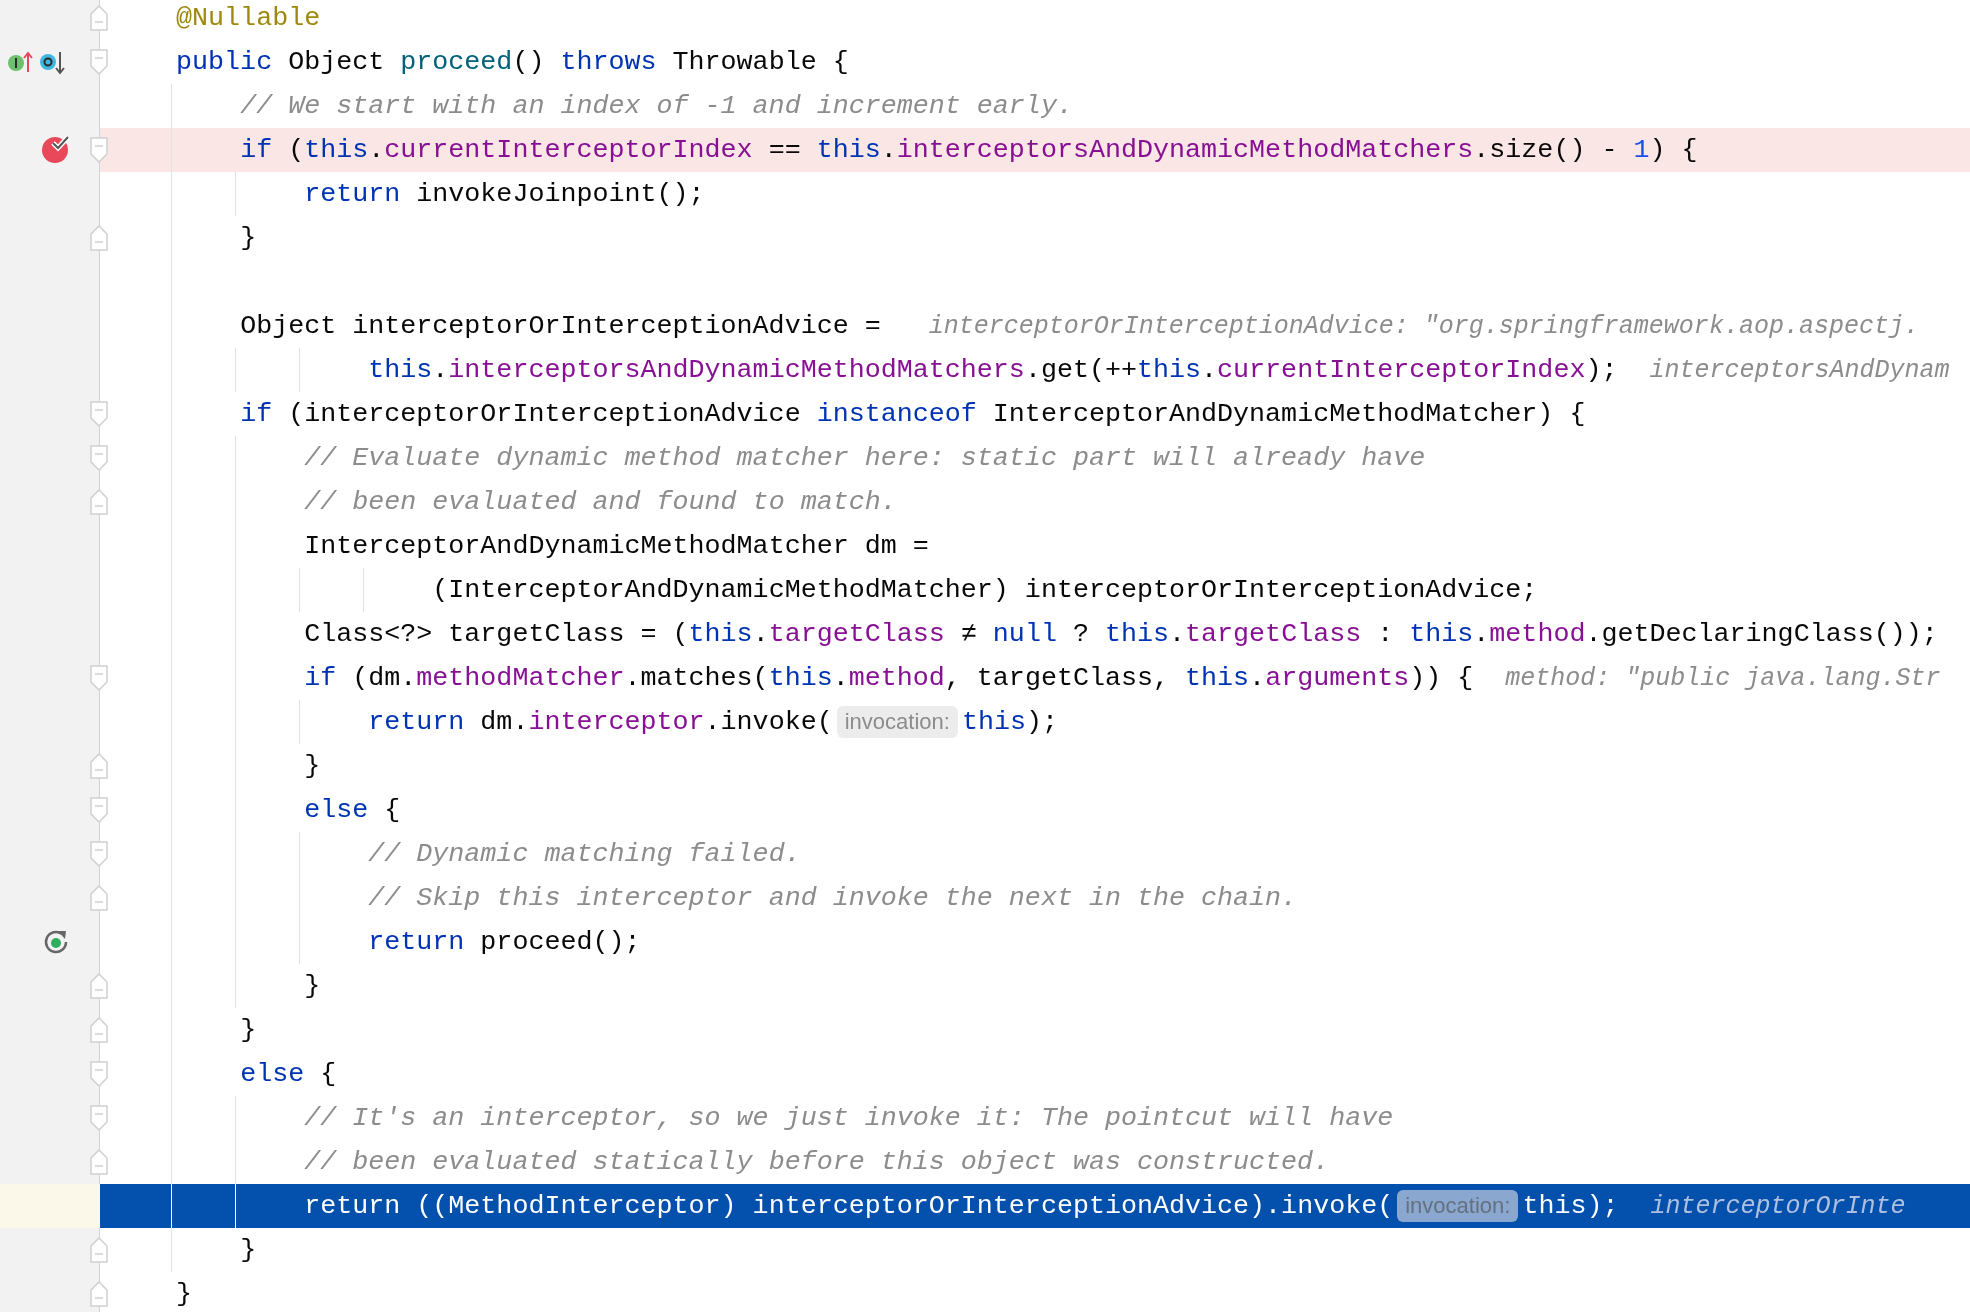  What do you see at coordinates (56, 942) in the screenshot?
I see `recursive-call-icon` at bounding box center [56, 942].